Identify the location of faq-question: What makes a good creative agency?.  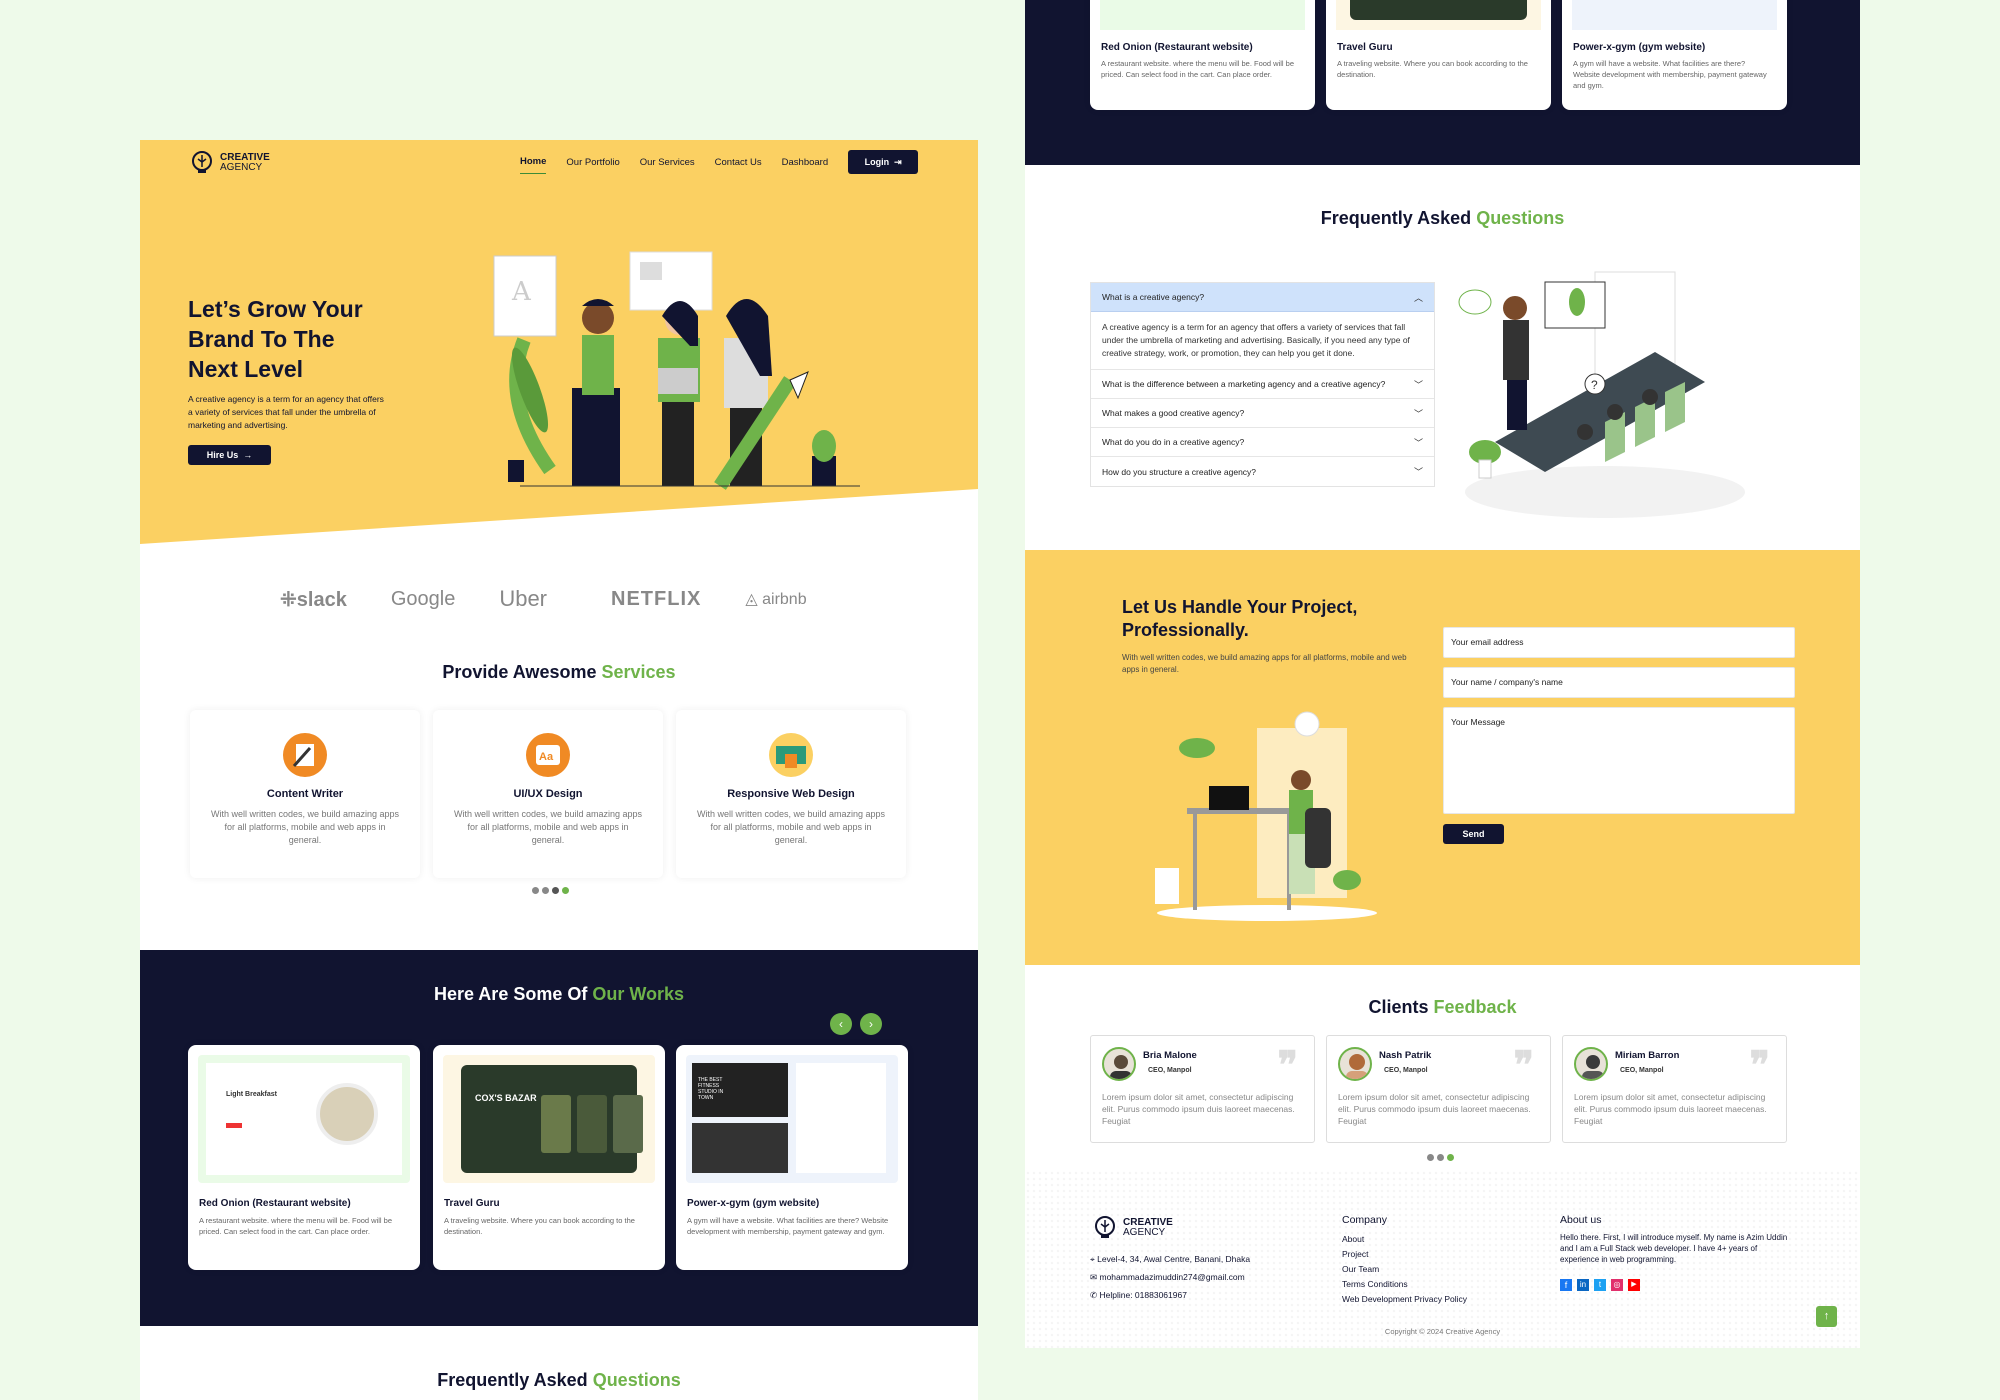
(1173, 413).